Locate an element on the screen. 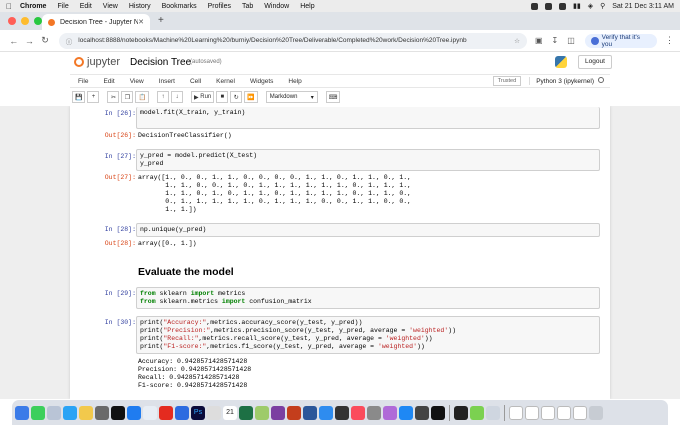 The image size is (680, 425). menu-history: History is located at coordinates (140, 6).